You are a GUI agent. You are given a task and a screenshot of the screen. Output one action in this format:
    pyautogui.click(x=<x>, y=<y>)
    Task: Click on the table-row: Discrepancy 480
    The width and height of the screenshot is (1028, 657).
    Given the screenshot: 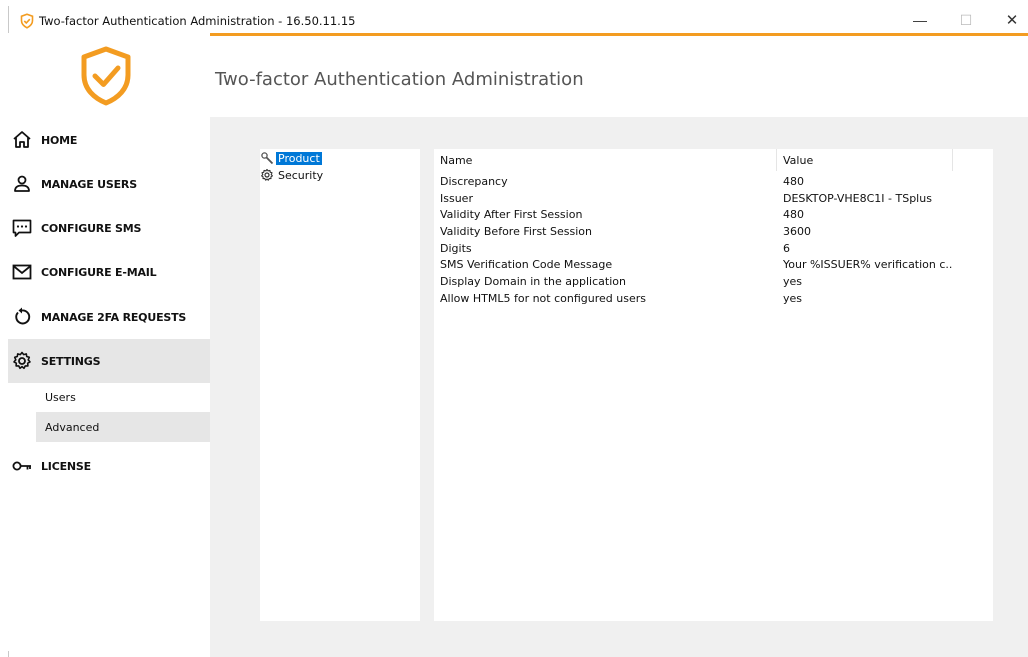 What is the action you would take?
    pyautogui.click(x=713, y=181)
    